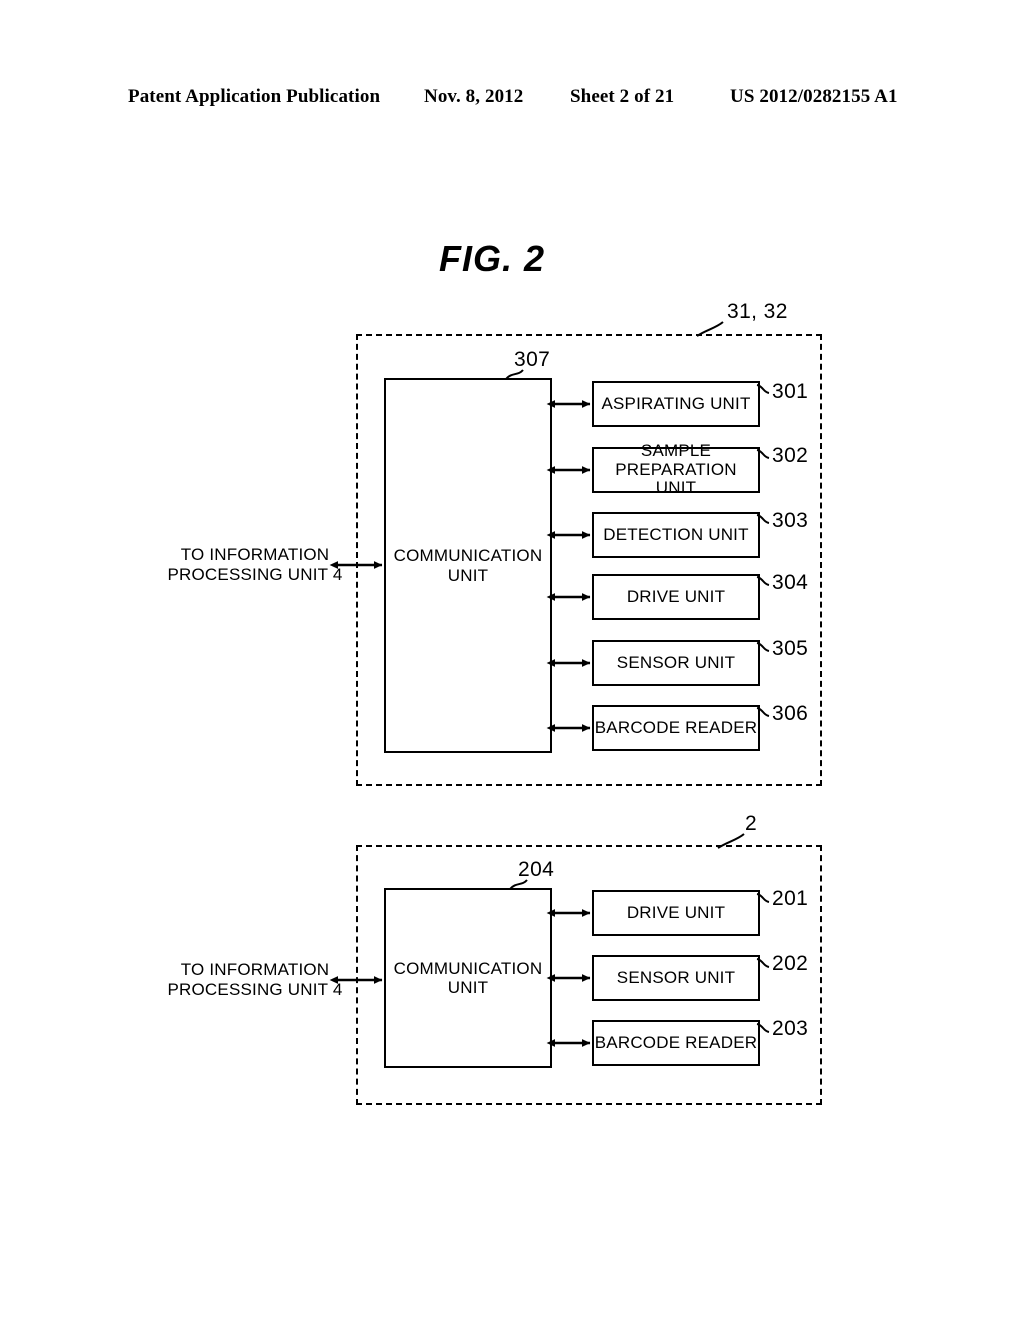 The height and width of the screenshot is (1320, 1024). What do you see at coordinates (790, 648) in the screenshot?
I see `unit-ref-305: 305` at bounding box center [790, 648].